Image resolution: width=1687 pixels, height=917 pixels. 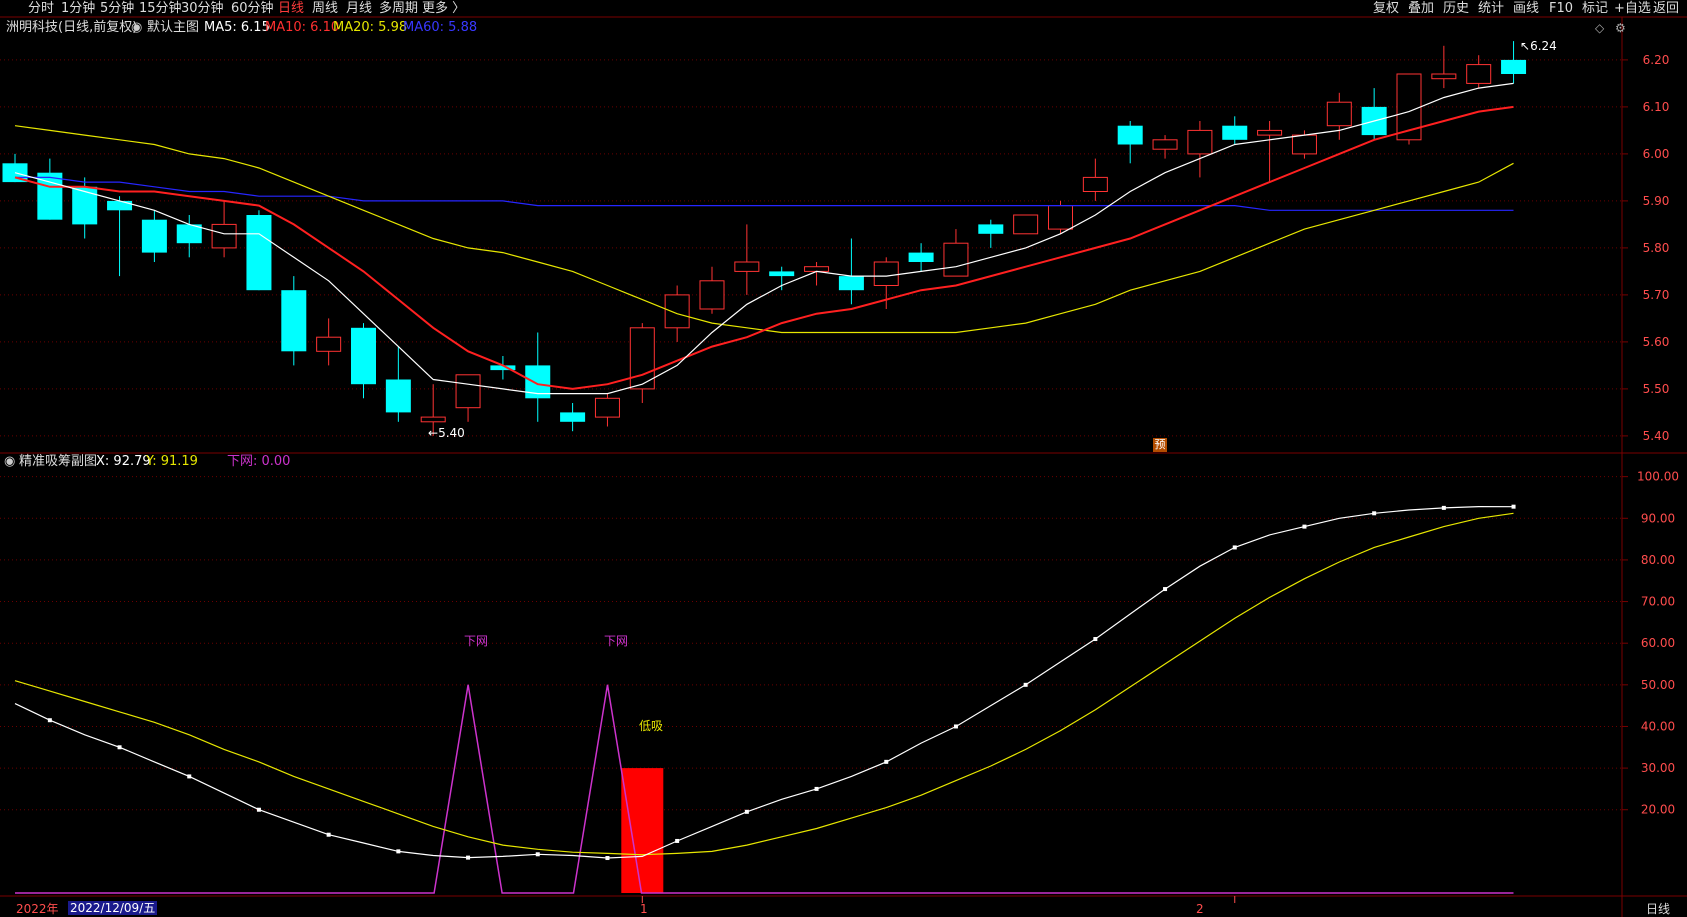 What do you see at coordinates (58, 462) in the screenshot?
I see `sub-chart-title: 精准吸筹副图` at bounding box center [58, 462].